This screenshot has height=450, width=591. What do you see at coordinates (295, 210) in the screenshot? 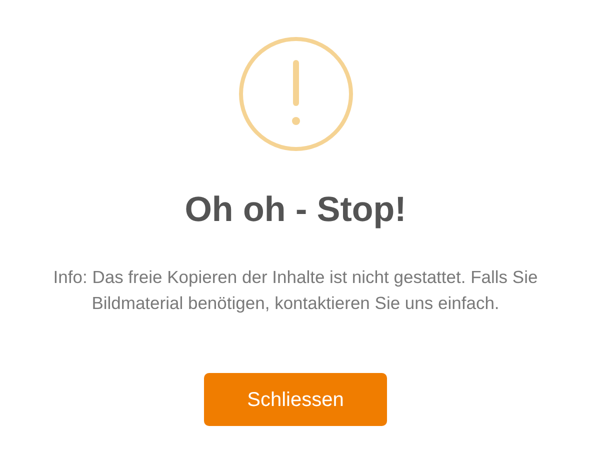
I see `dialog-title: Oh oh - Stop!` at bounding box center [295, 210].